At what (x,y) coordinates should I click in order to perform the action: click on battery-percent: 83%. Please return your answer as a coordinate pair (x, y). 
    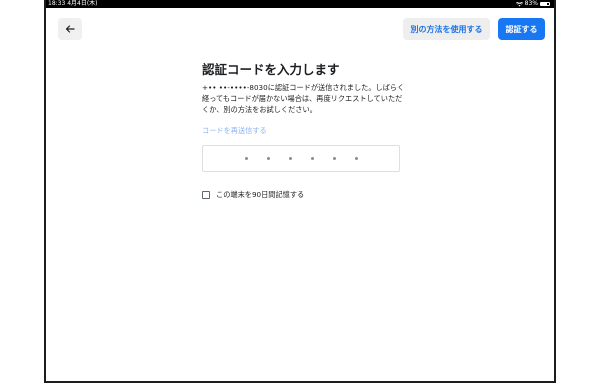
    Looking at the image, I should click on (531, 3).